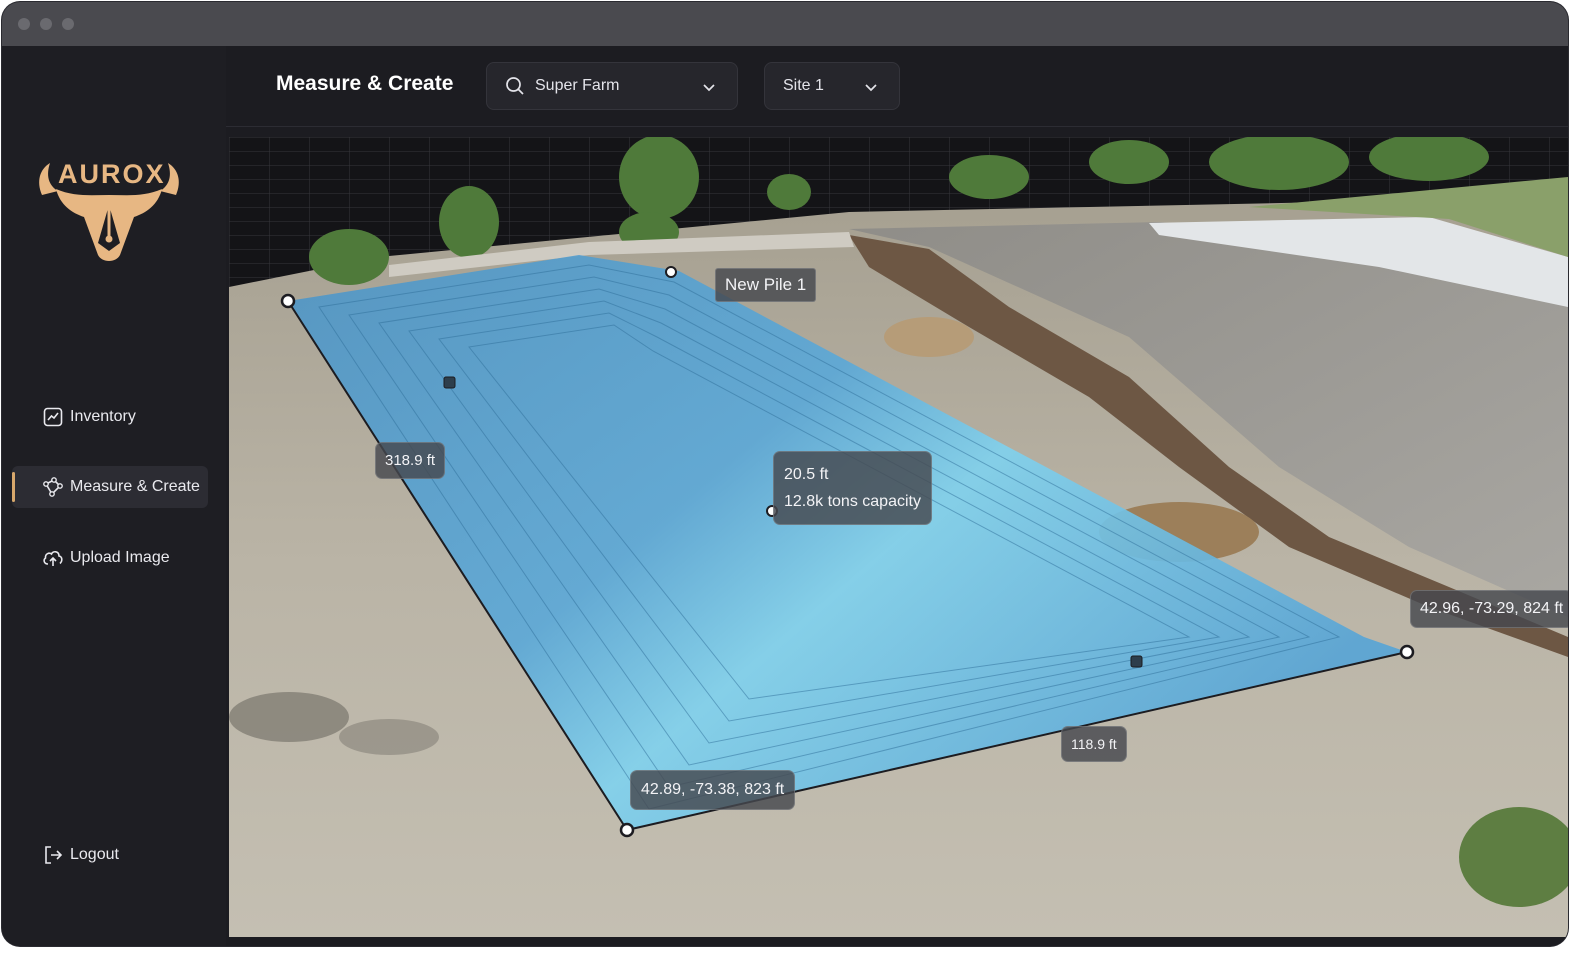  What do you see at coordinates (109, 211) in the screenshot?
I see `aurox-logo: AUROX` at bounding box center [109, 211].